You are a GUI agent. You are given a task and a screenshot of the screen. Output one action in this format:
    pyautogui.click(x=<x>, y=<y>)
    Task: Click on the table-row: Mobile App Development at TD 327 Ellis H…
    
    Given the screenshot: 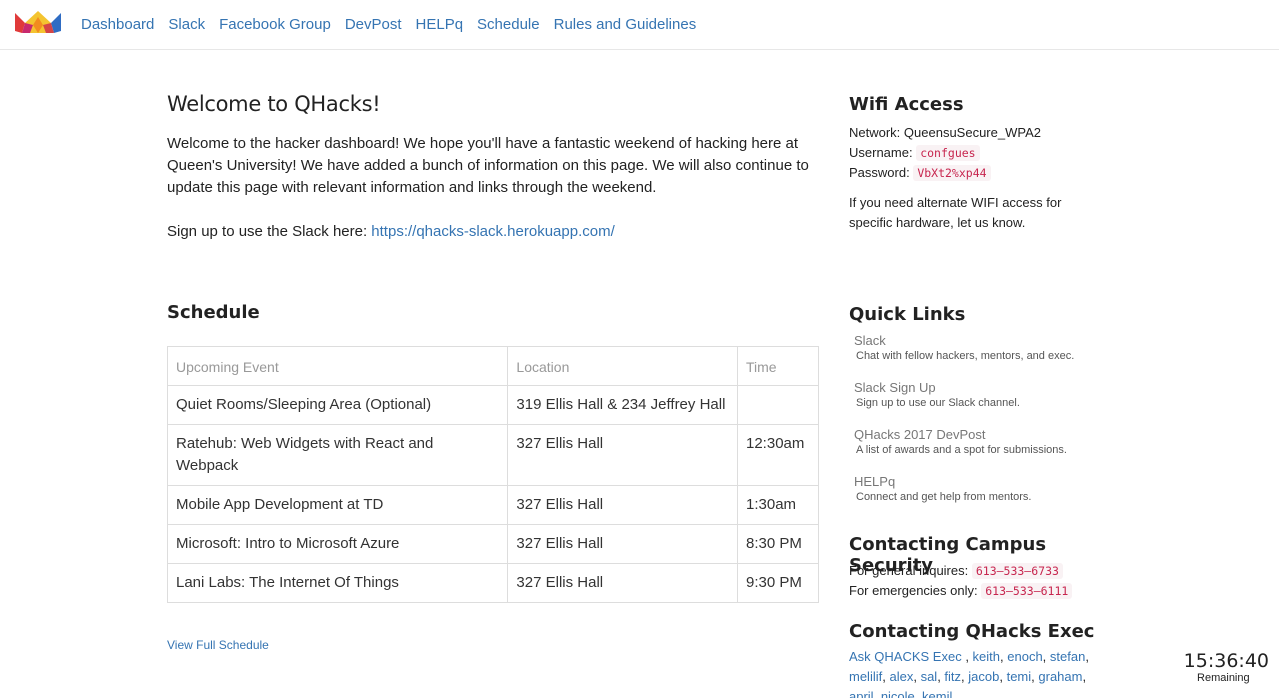 What is the action you would take?
    pyautogui.click(x=492, y=505)
    